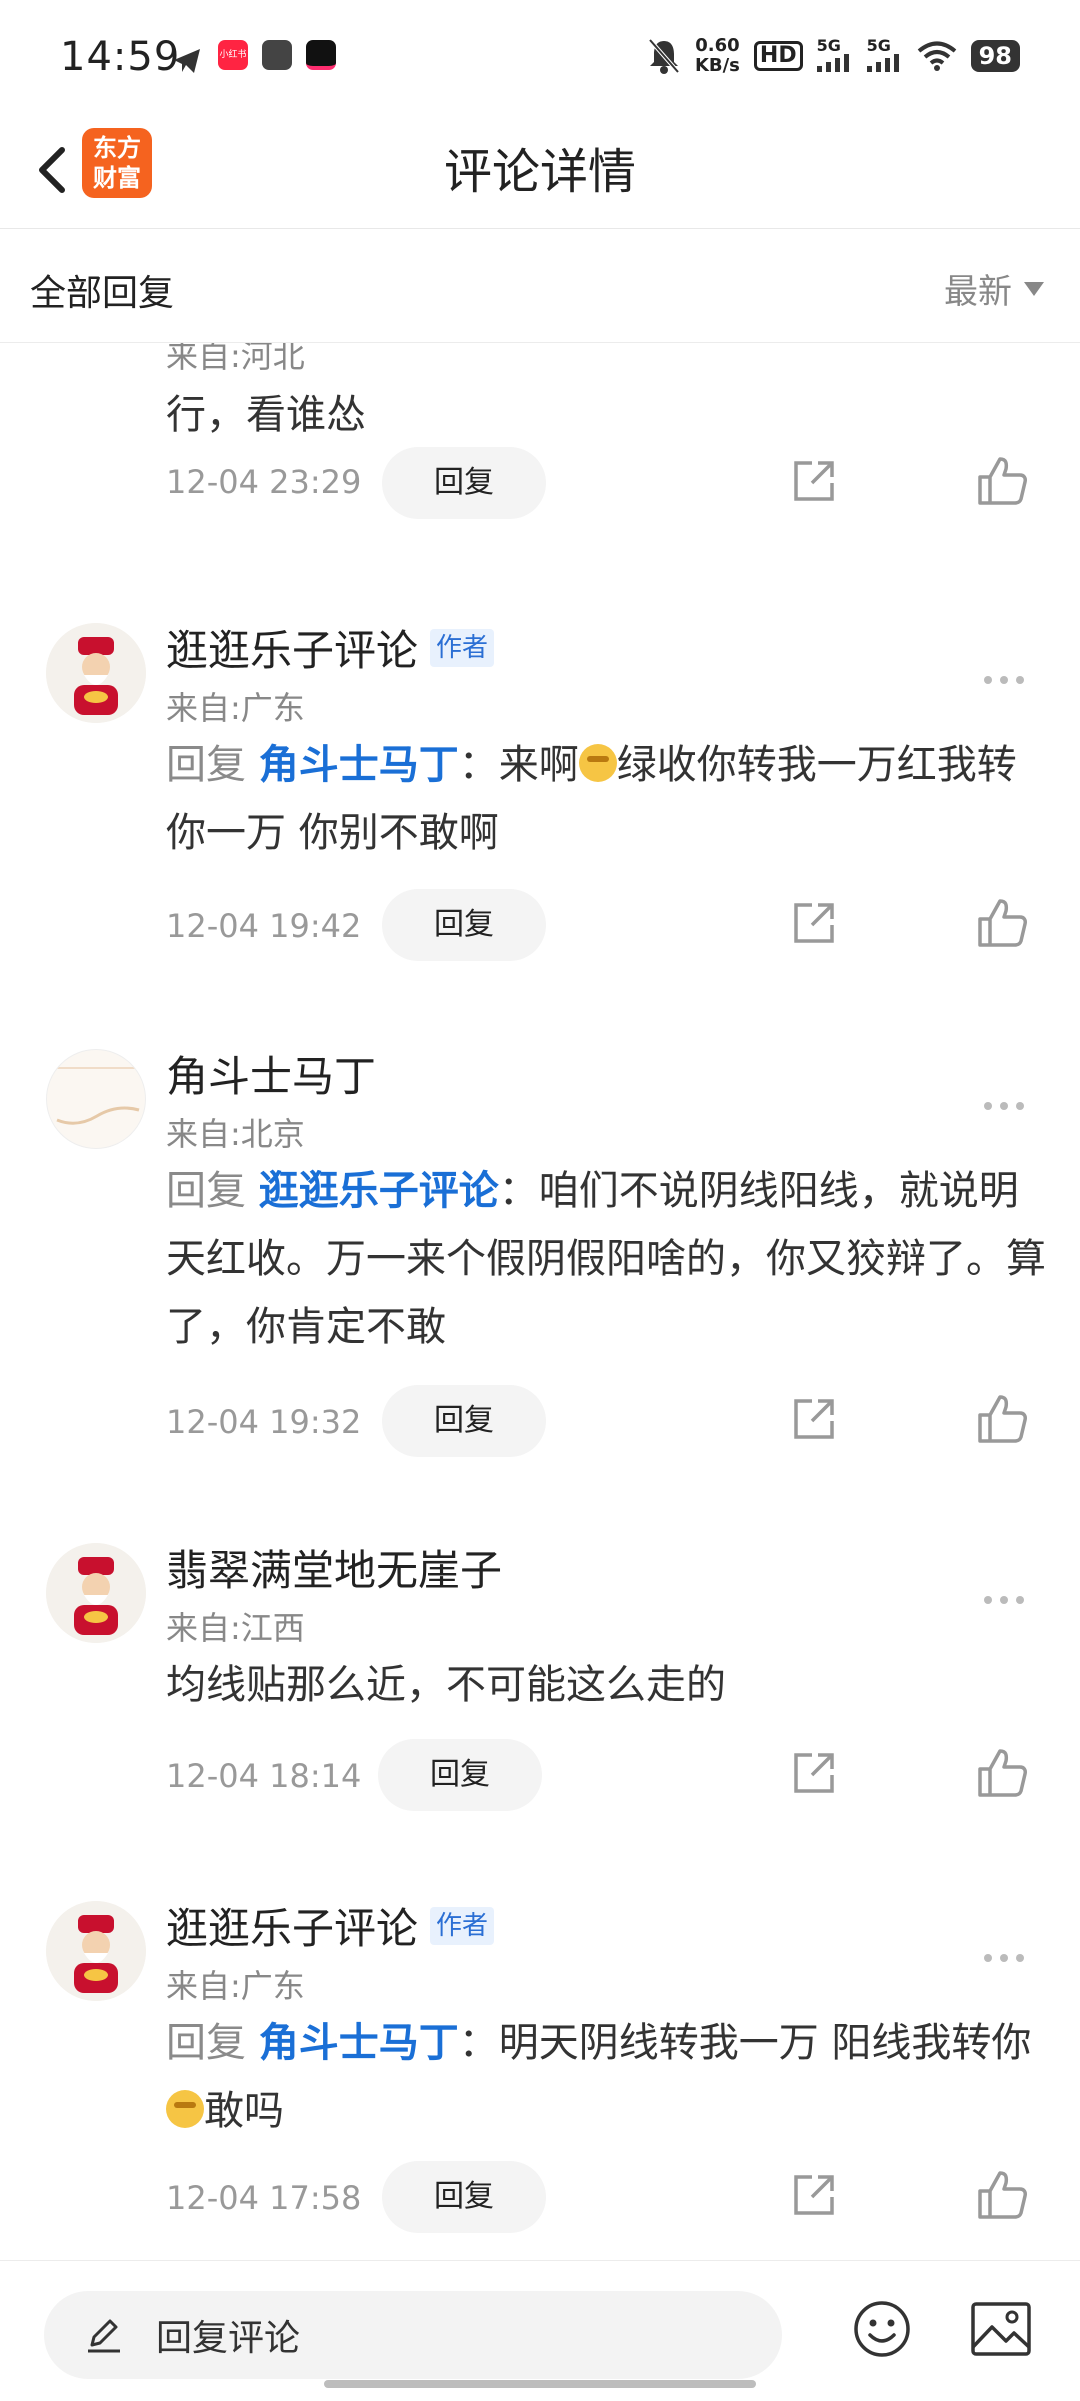  Describe the element at coordinates (778, 56) in the screenshot. I see `hd-badge: HD` at that location.